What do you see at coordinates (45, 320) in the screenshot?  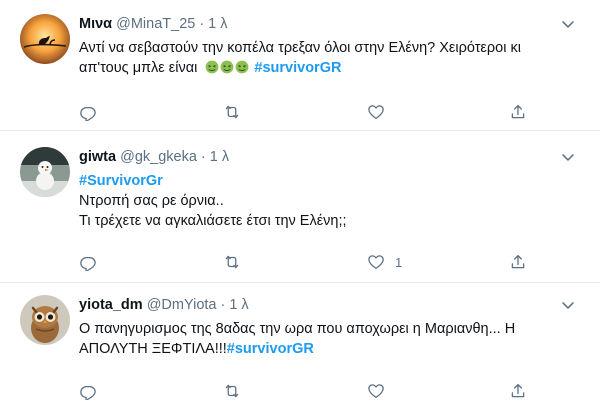 I see `owl-avatar` at bounding box center [45, 320].